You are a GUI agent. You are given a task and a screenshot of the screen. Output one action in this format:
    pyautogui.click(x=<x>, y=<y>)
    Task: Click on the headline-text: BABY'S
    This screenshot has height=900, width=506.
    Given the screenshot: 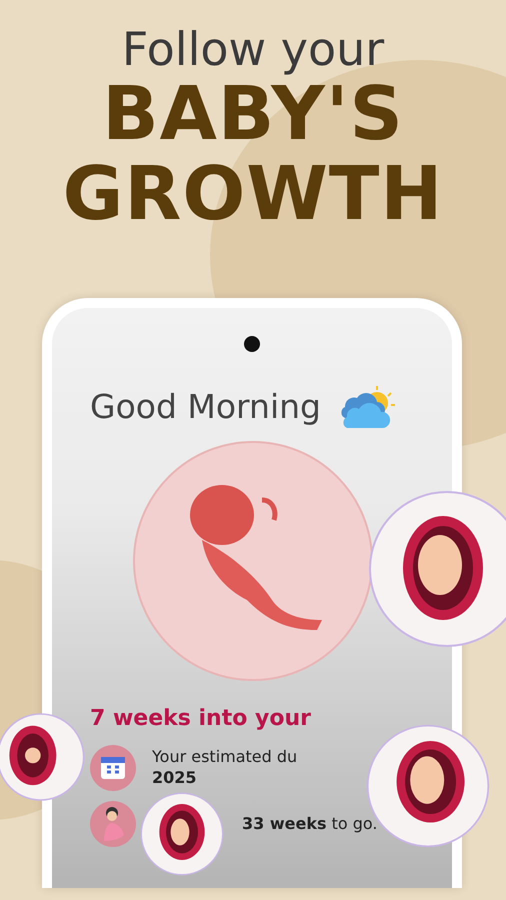 What is the action you would take?
    pyautogui.click(x=253, y=114)
    